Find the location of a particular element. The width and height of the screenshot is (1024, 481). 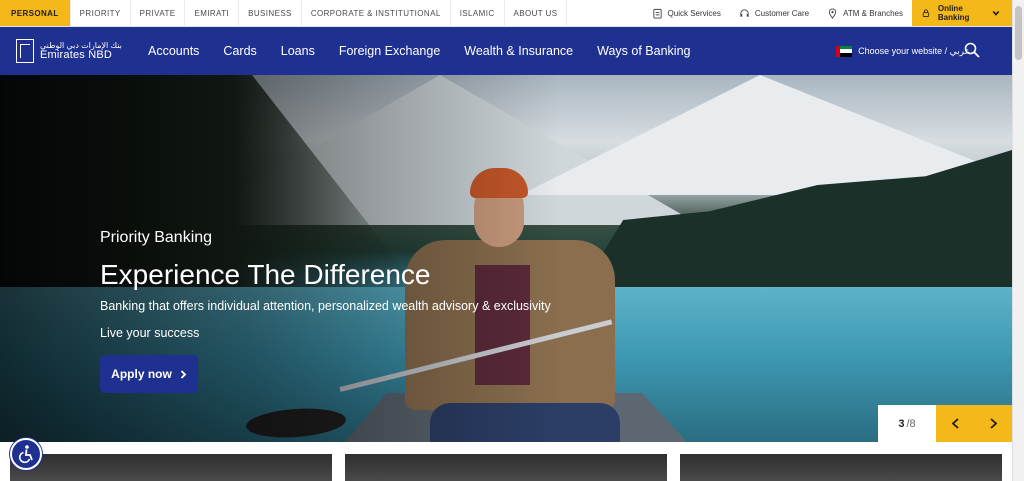

nav-foreign-exchange: Foreign Exchange is located at coordinates (389, 51).